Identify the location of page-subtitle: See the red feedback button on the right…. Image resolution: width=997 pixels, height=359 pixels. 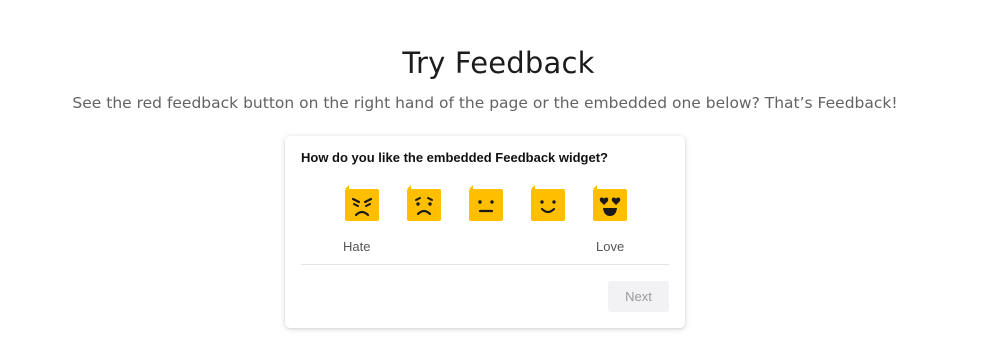
(485, 103).